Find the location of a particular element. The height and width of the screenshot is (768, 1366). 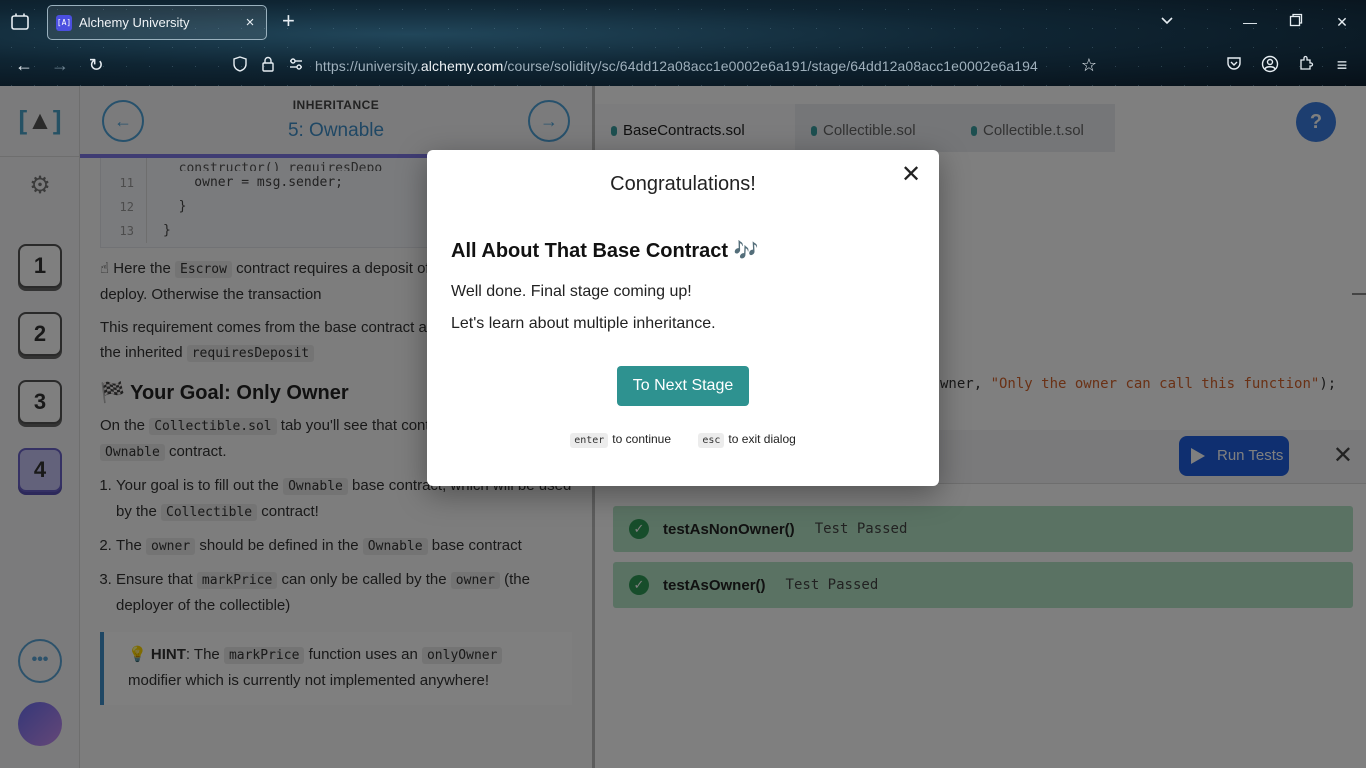

to-next-stage-button: To Next Stage is located at coordinates (683, 386).